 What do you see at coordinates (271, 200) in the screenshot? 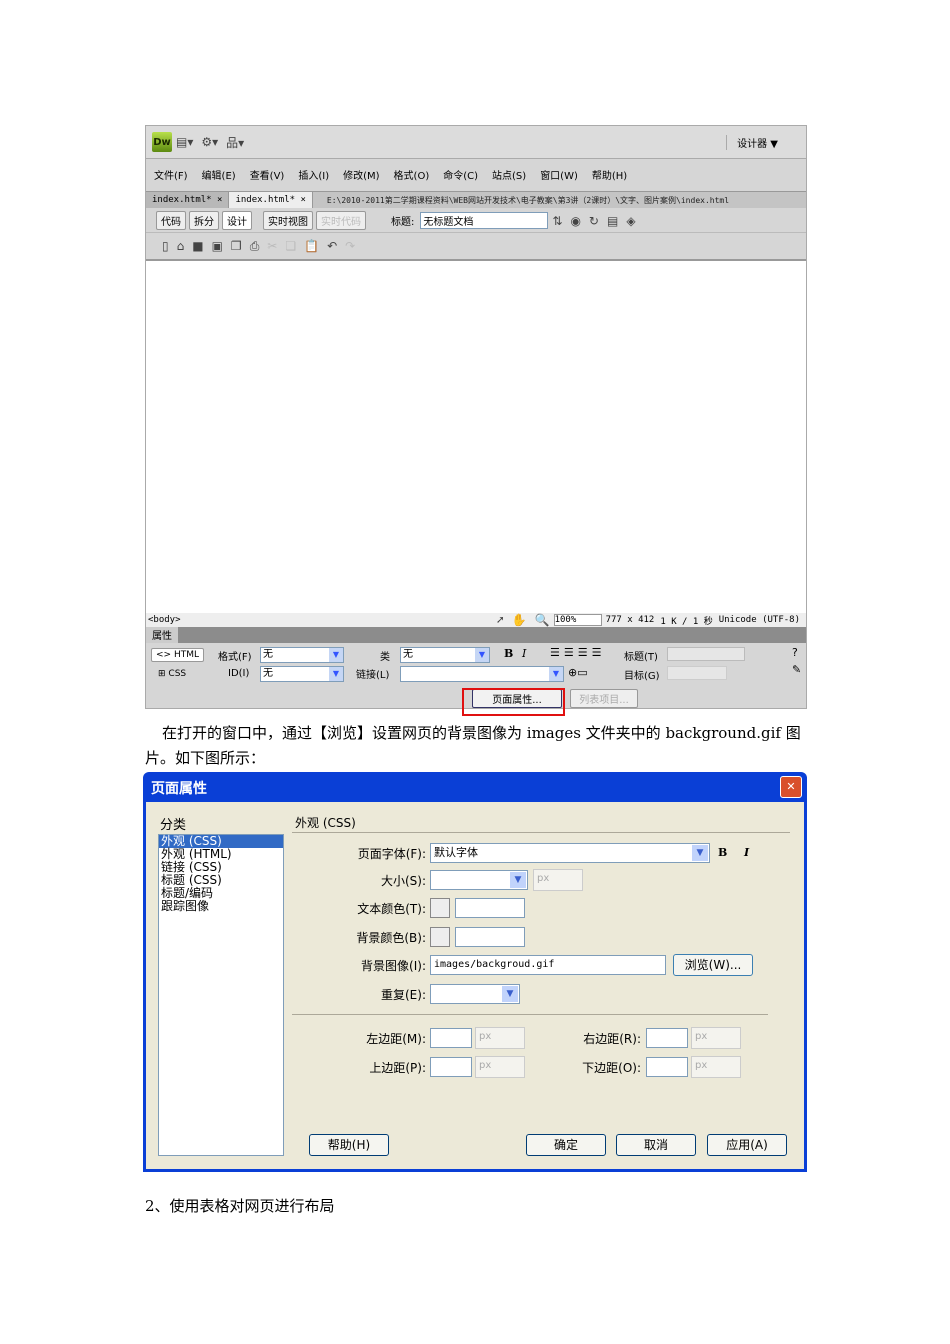
I see `tab-index-2: index.html* ×` at bounding box center [271, 200].